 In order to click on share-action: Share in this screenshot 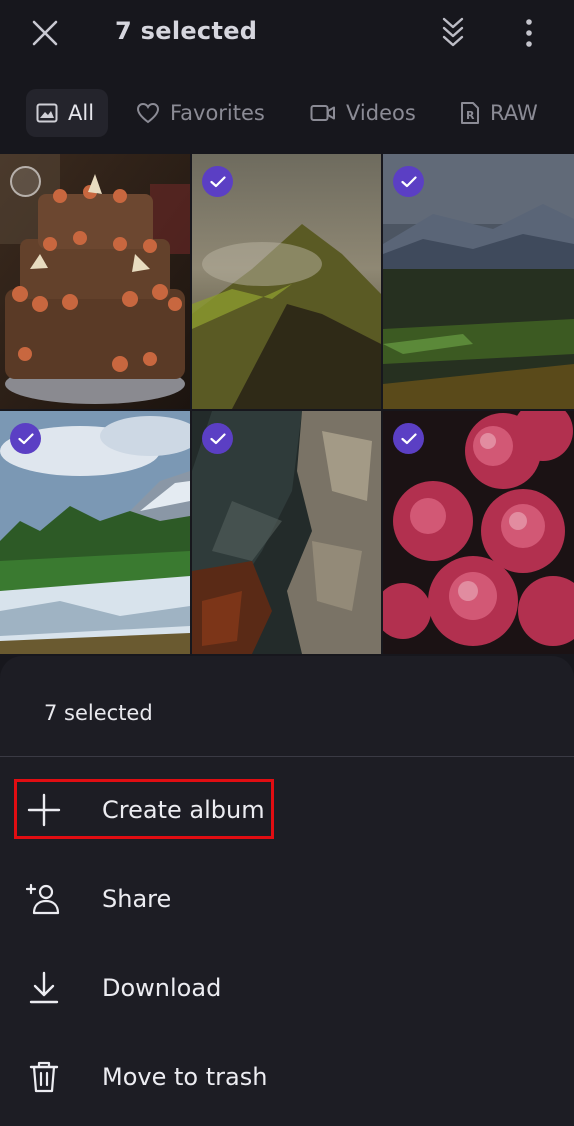, I will do `click(287, 899)`.